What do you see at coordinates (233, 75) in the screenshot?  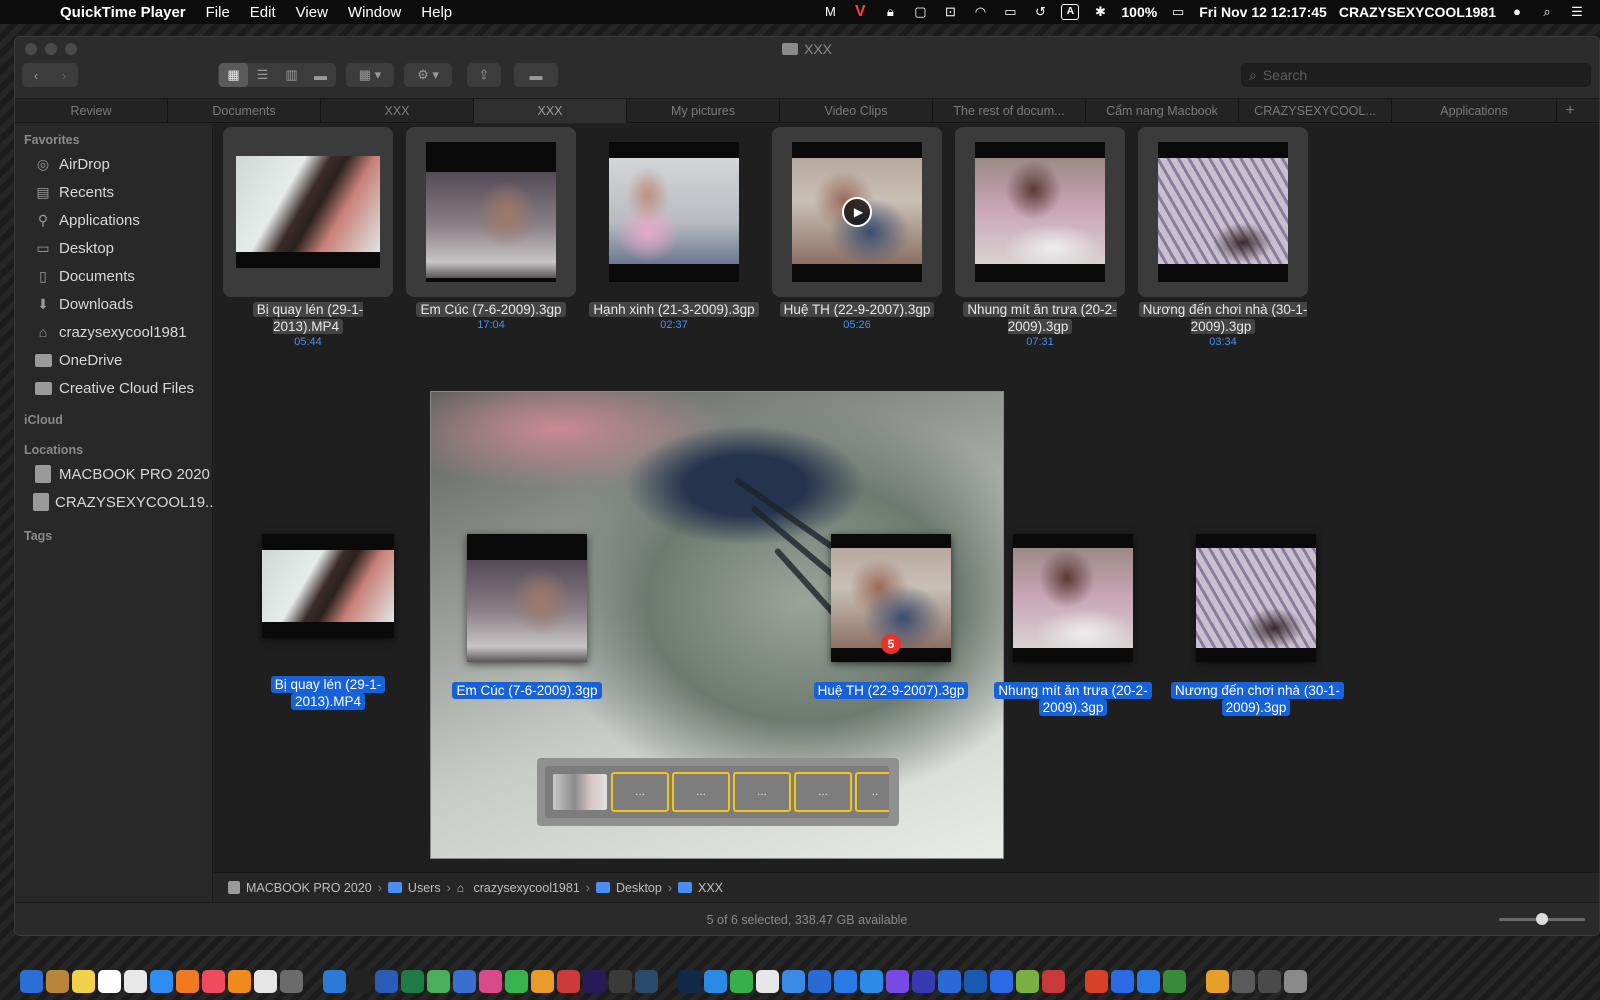 I see `icon-view-button: ▦` at bounding box center [233, 75].